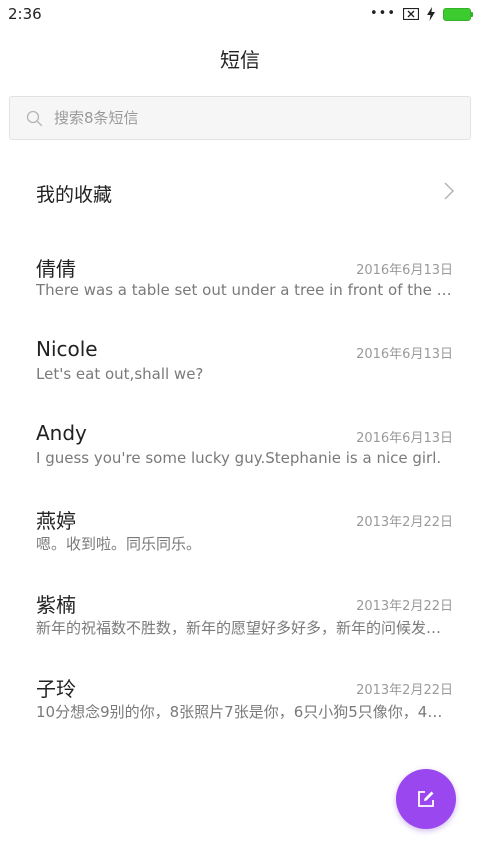  What do you see at coordinates (61, 433) in the screenshot?
I see `contact-name: Andy` at bounding box center [61, 433].